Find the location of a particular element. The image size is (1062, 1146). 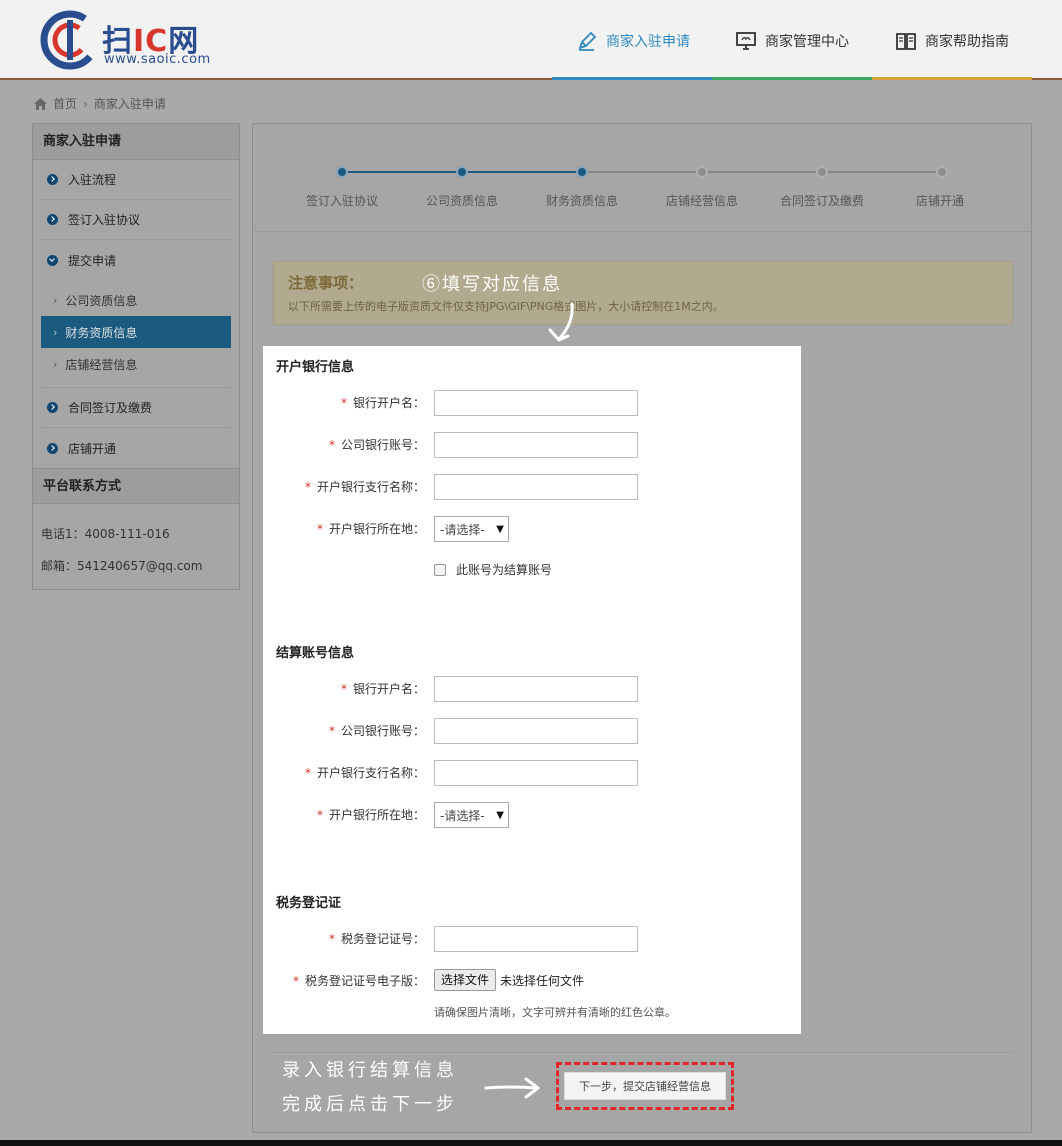

breadcrumb-current: 商家入驻申请 is located at coordinates (129, 104).